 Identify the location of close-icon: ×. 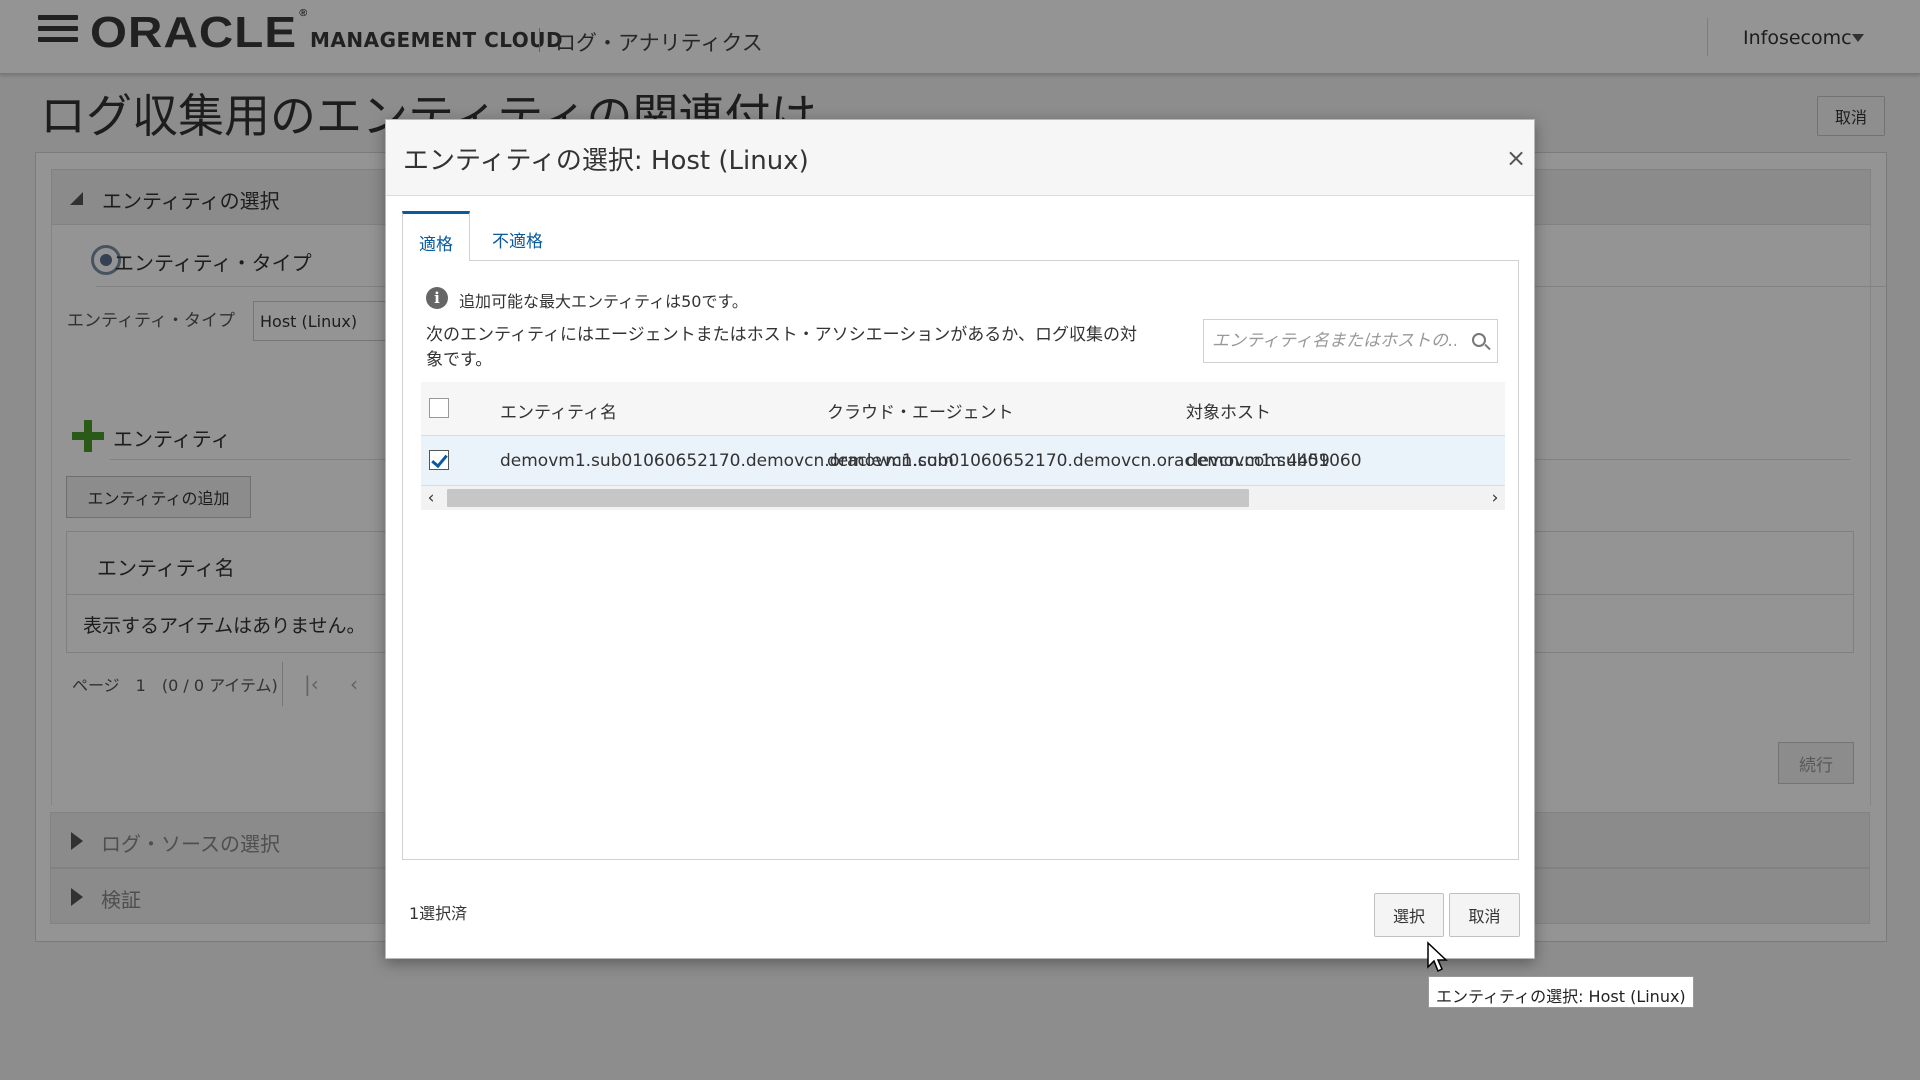
(1516, 158).